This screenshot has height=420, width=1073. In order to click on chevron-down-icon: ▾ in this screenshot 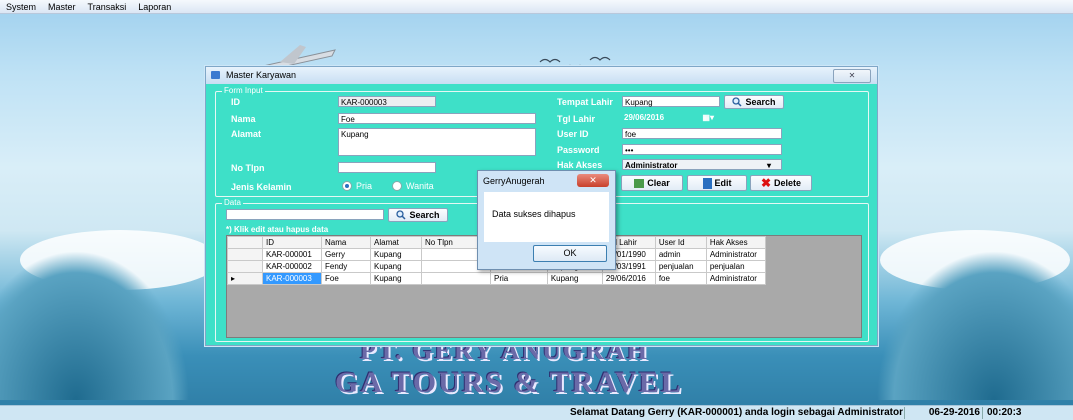, I will do `click(768, 165)`.